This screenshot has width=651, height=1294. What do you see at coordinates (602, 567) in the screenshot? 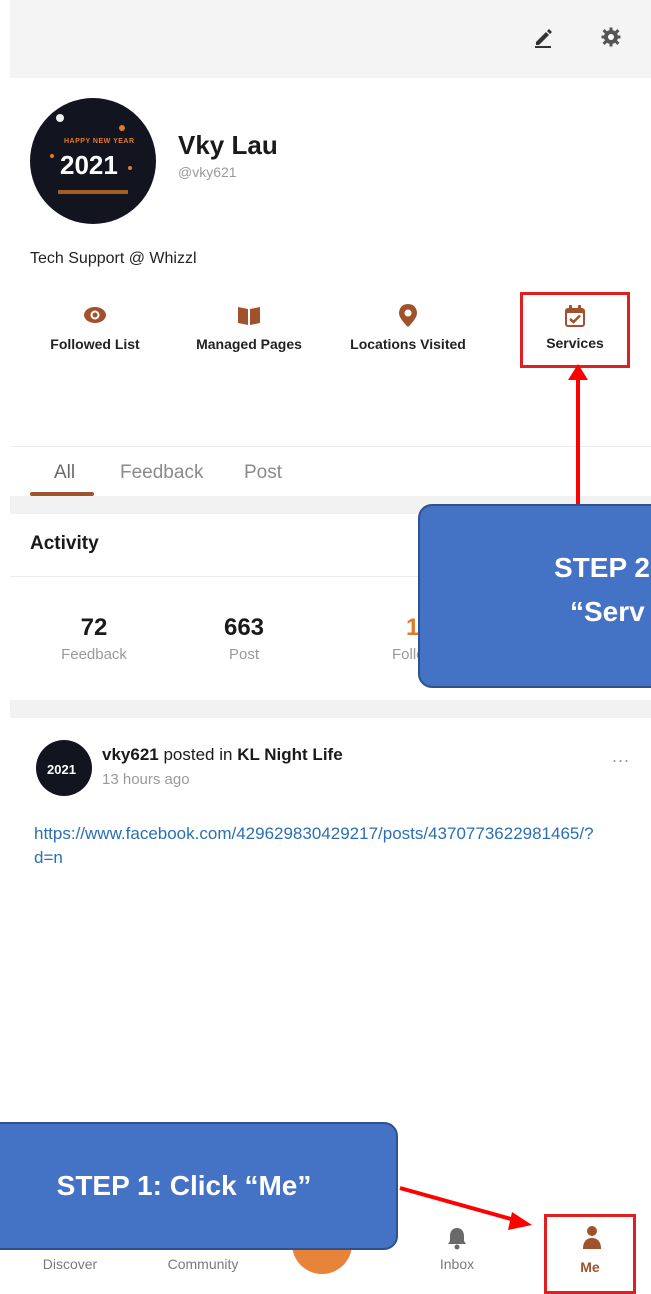
I see `step2-line1: STEP 2` at bounding box center [602, 567].